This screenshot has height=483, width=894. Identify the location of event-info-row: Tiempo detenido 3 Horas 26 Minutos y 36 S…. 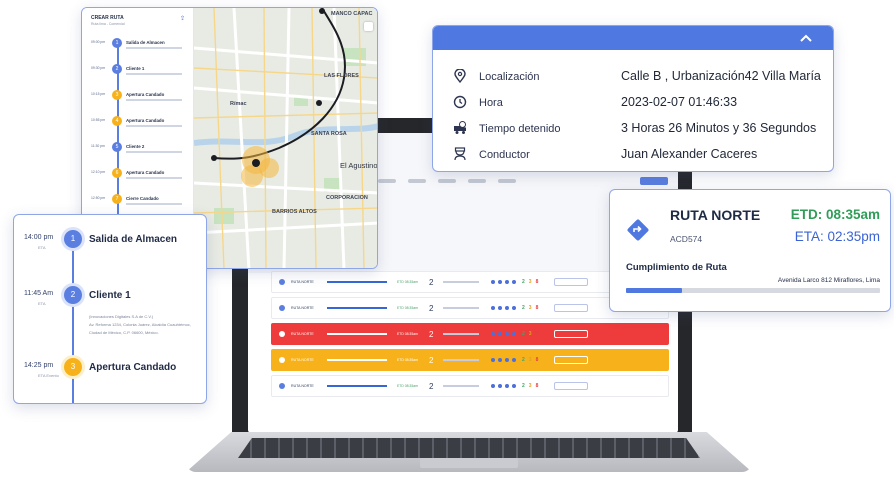
(639, 129).